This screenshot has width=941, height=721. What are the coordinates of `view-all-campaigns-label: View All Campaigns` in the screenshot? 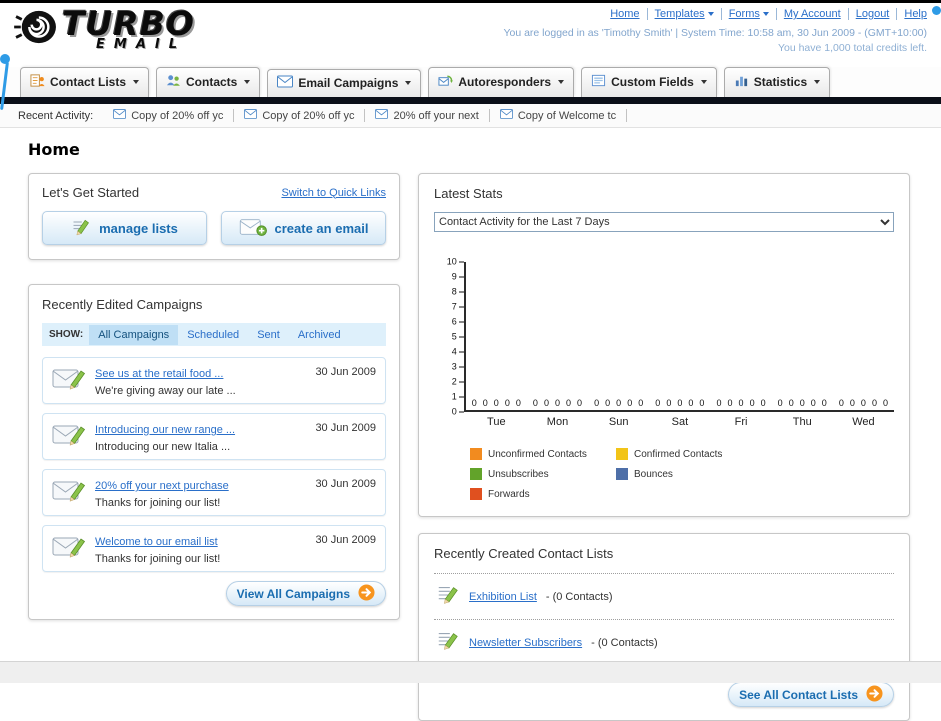 It's located at (293, 593).